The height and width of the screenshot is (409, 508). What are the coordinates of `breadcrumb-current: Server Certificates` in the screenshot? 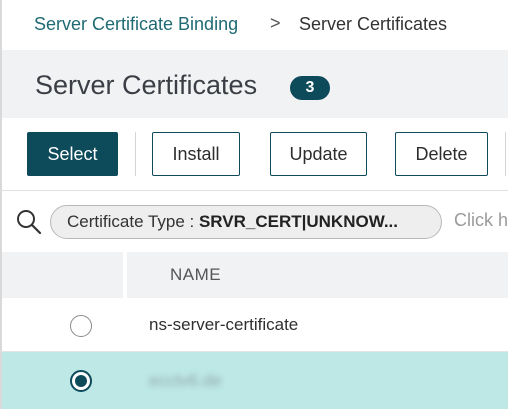 It's located at (373, 24).